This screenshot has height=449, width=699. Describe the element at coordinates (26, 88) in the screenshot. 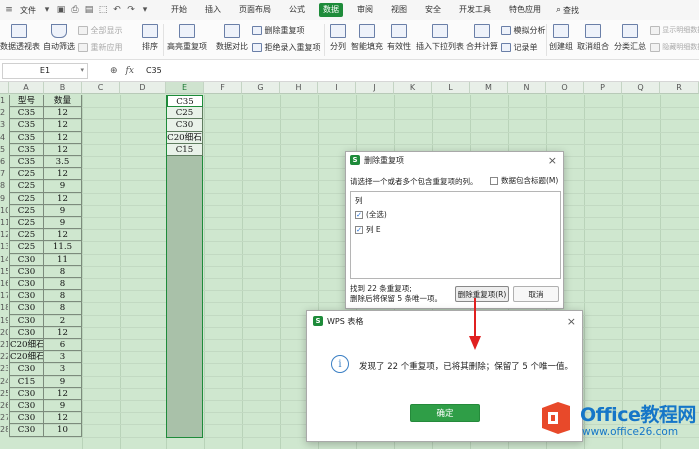

I see `column-header-a: A` at that location.